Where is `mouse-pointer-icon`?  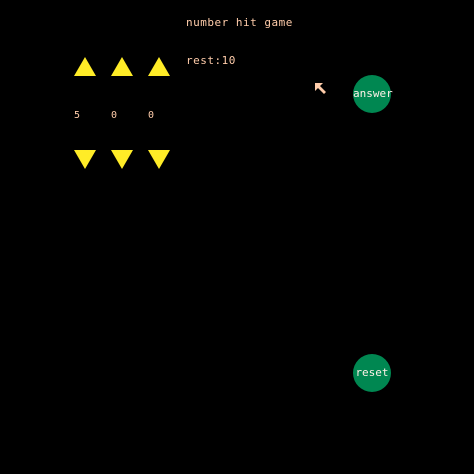
mouse-pointer-icon is located at coordinates (320, 88).